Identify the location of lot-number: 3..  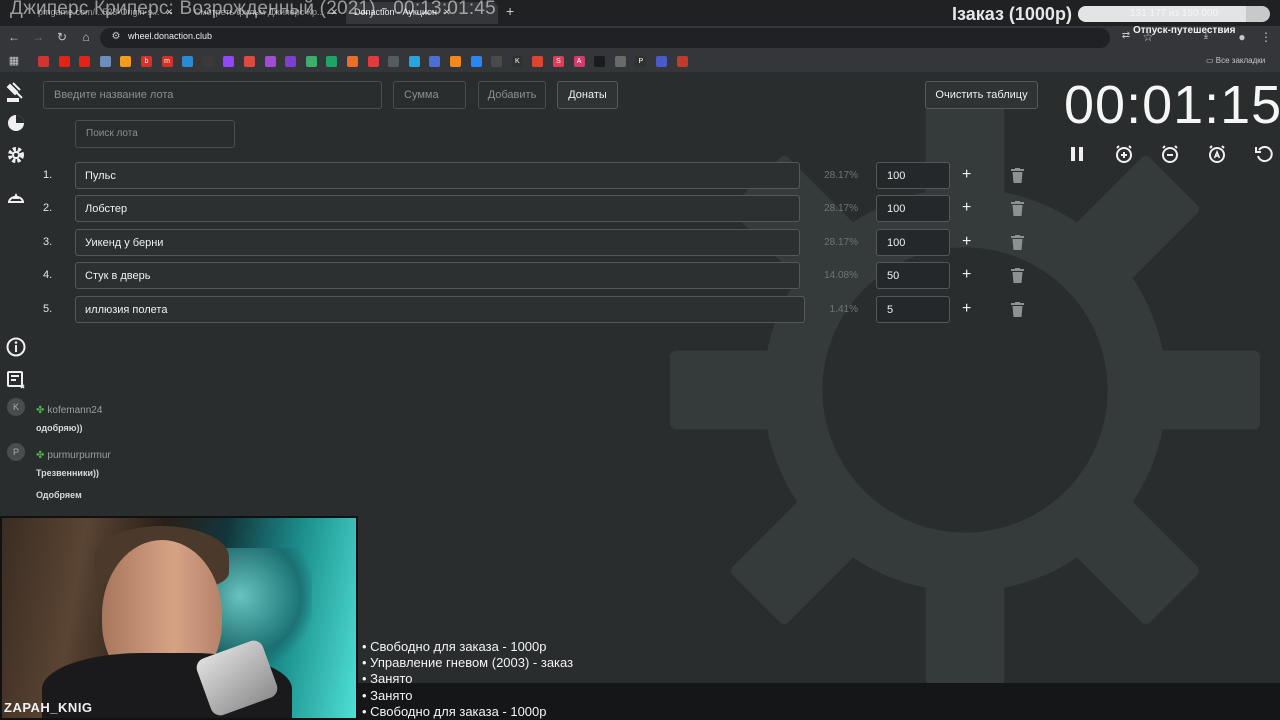
(48, 241).